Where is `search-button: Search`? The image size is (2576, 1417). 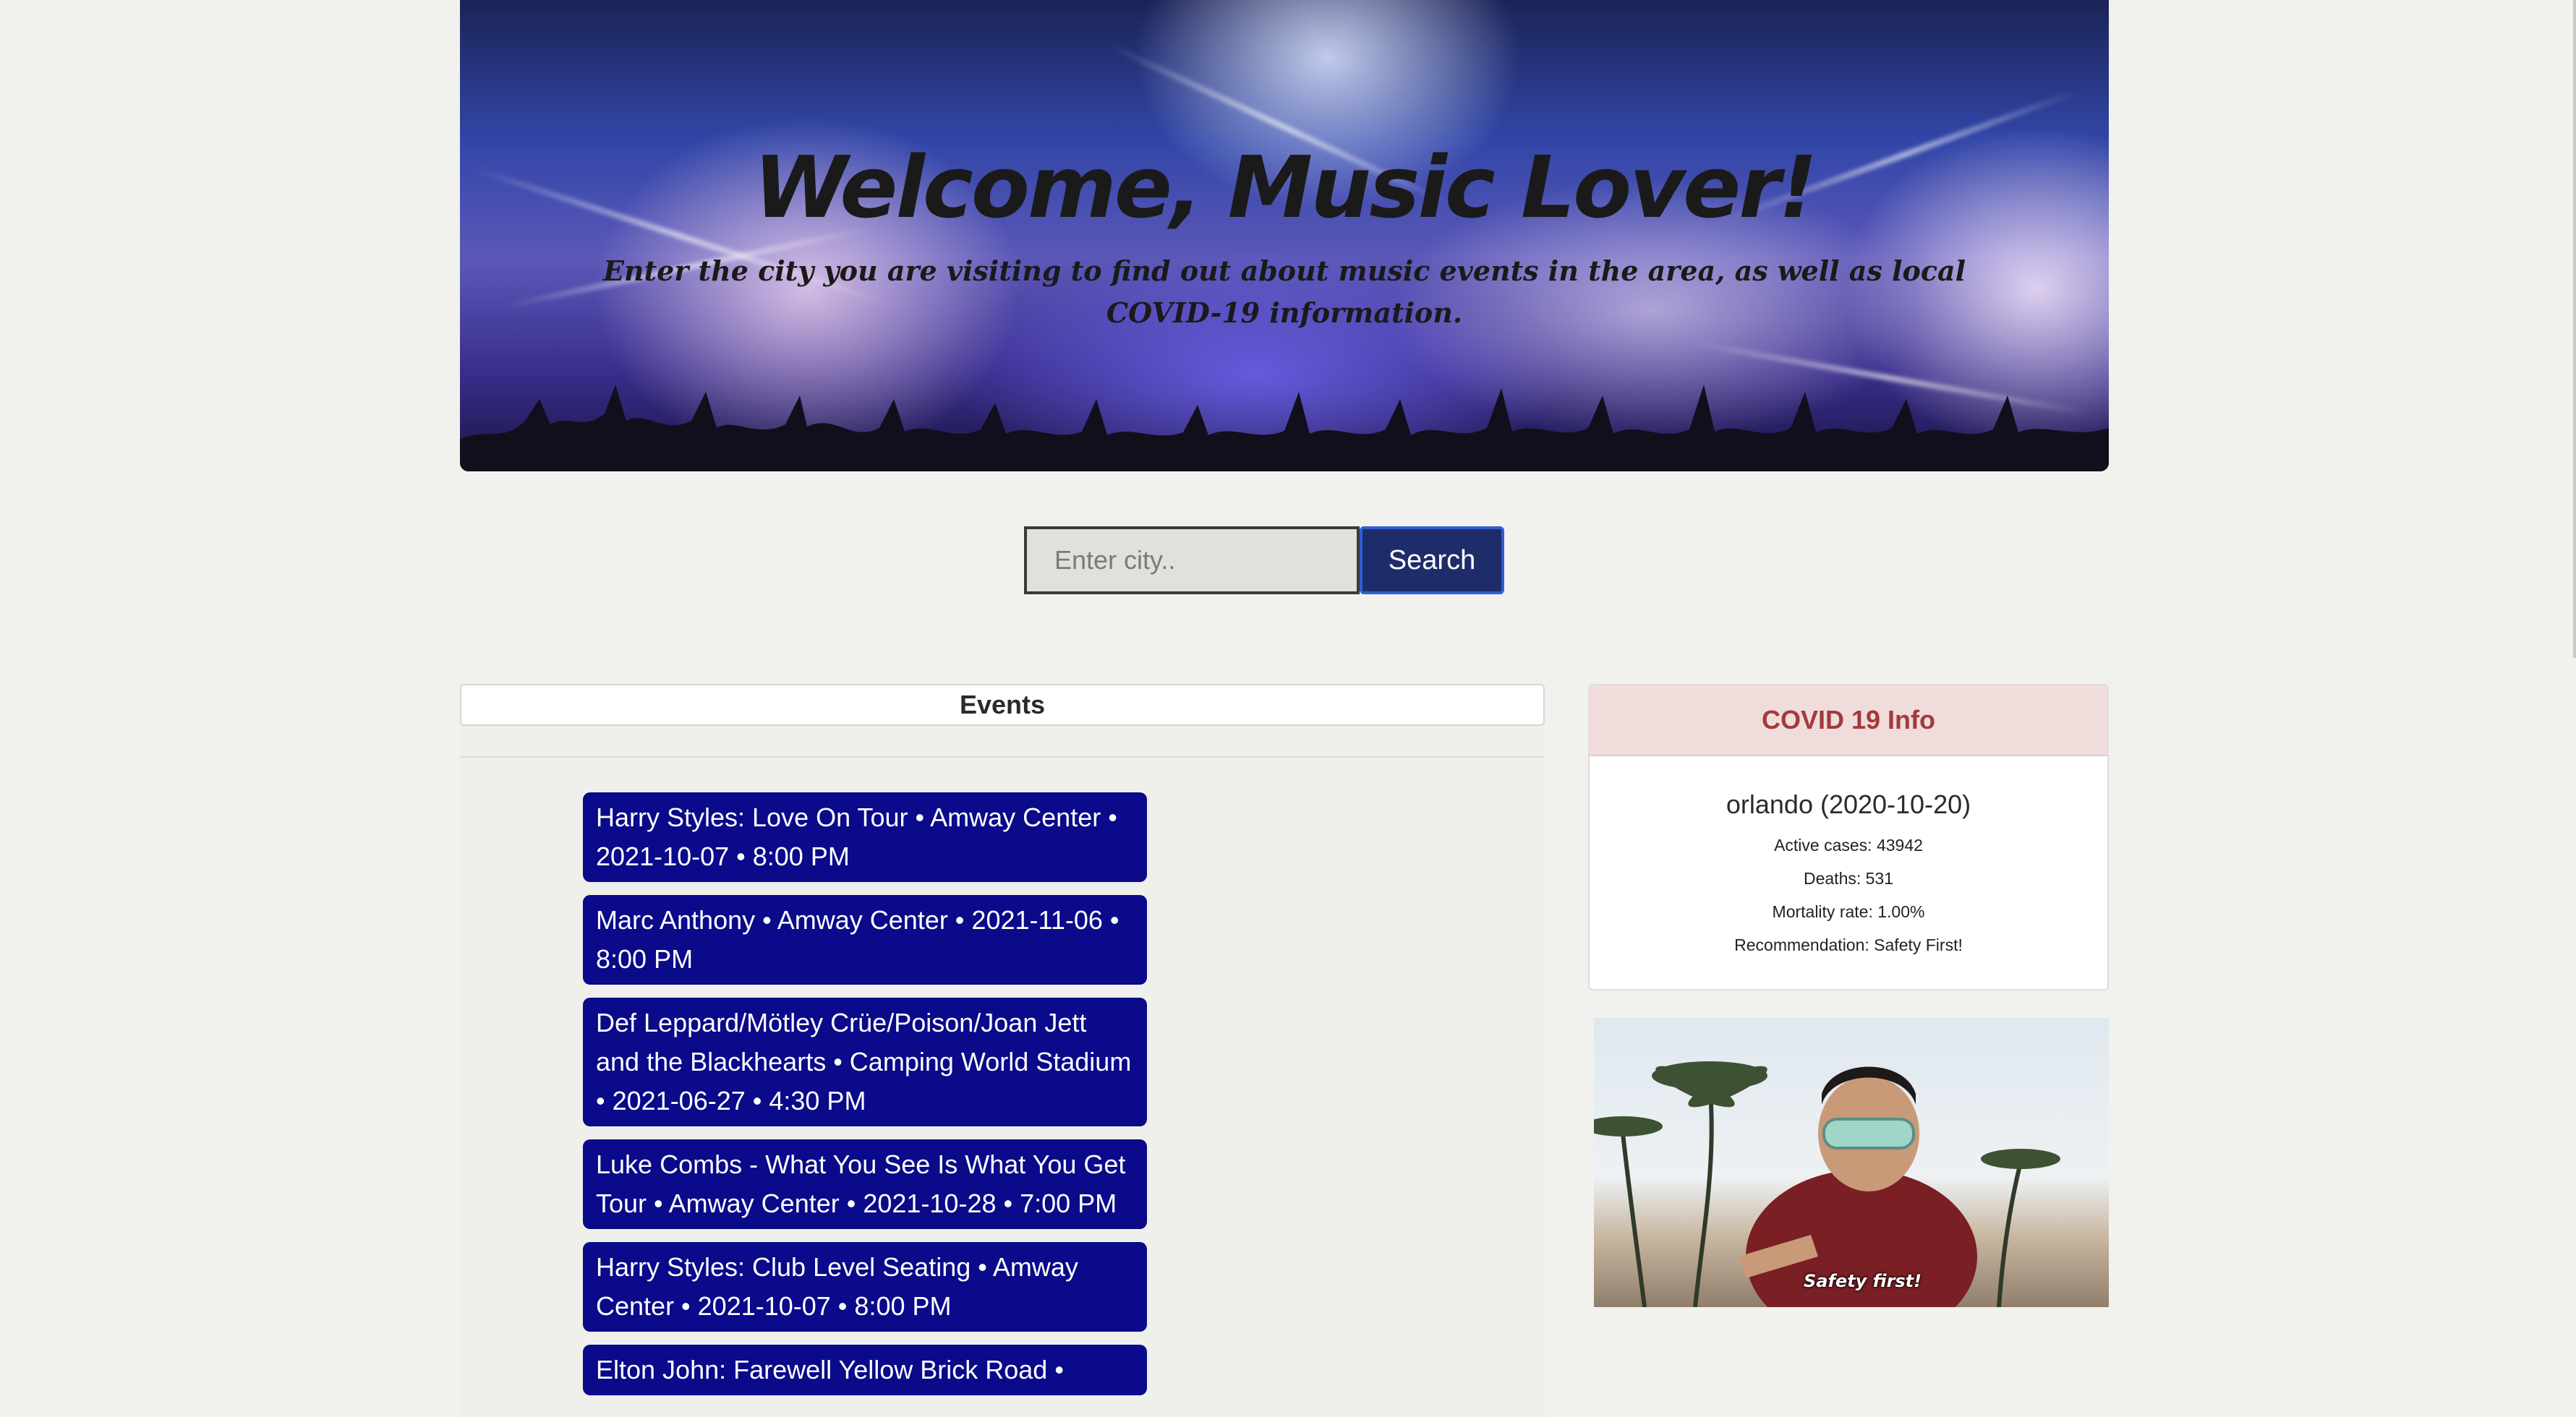 search-button: Search is located at coordinates (1432, 560).